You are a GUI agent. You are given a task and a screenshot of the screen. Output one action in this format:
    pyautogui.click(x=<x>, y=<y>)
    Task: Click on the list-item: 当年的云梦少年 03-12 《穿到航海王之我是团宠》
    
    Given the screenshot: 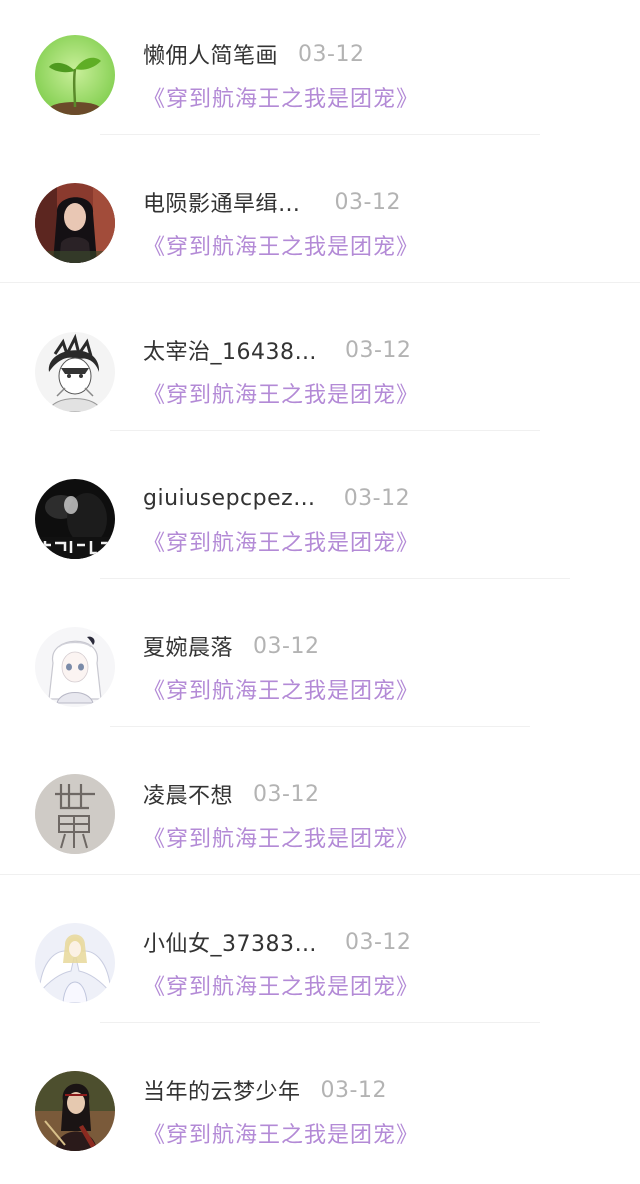 What is the action you would take?
    pyautogui.click(x=320, y=1110)
    